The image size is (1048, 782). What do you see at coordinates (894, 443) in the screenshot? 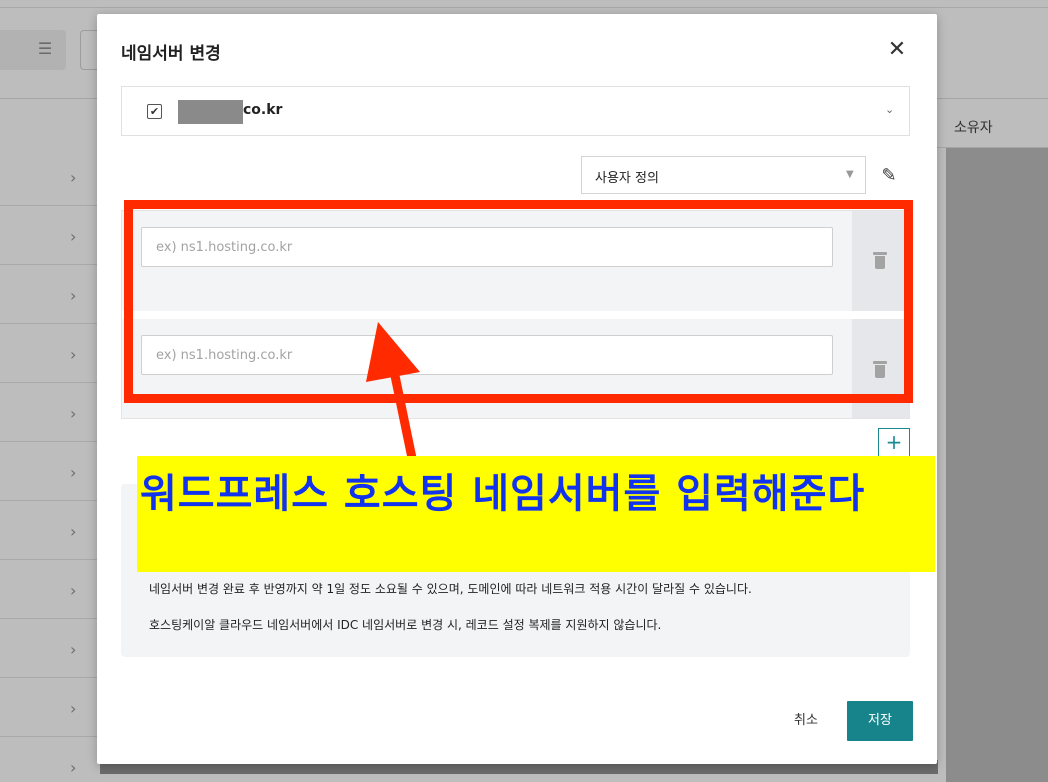
I see `add-nameserver-button: +` at bounding box center [894, 443].